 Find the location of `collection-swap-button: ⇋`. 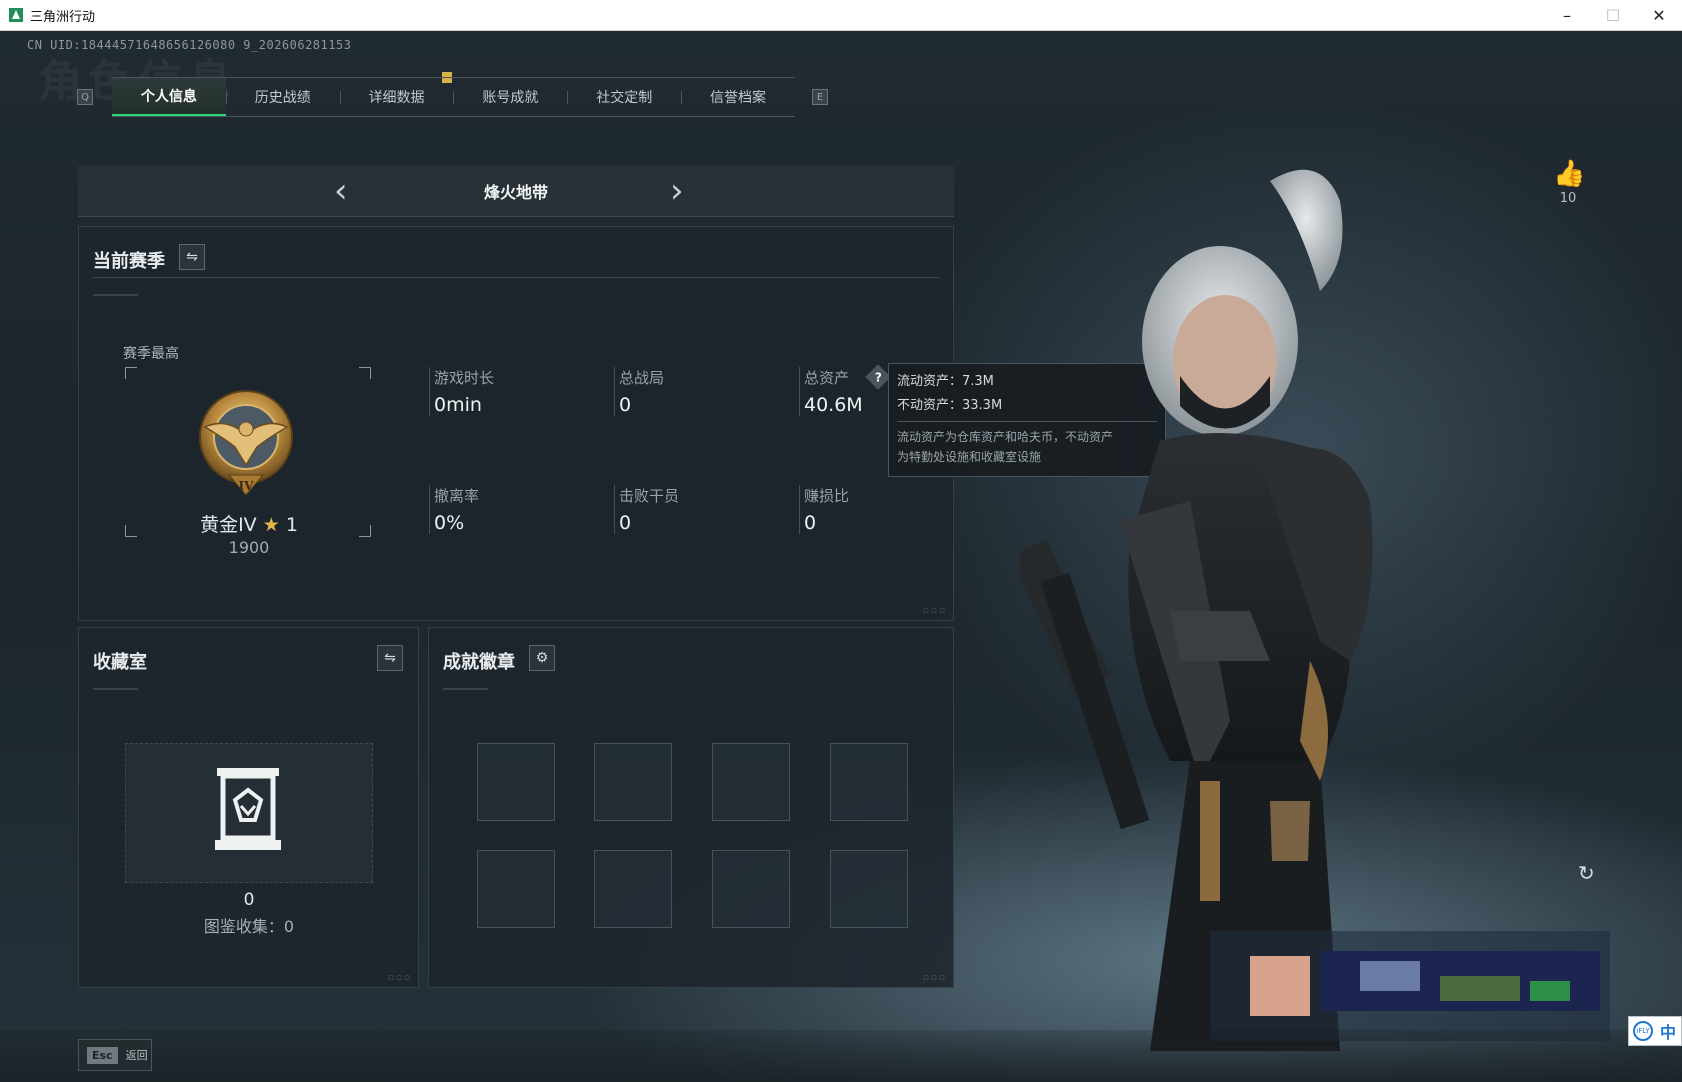

collection-swap-button: ⇋ is located at coordinates (390, 658).